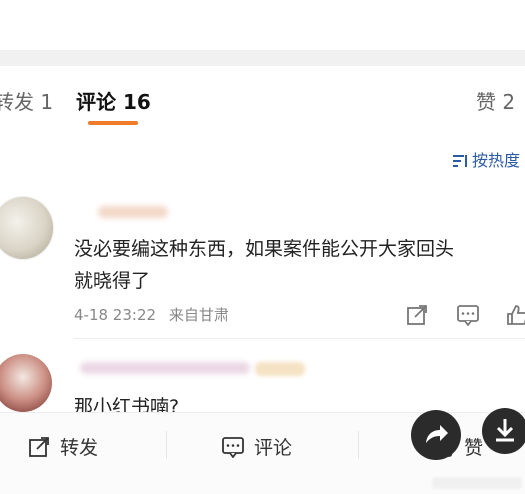  What do you see at coordinates (273, 448) in the screenshot?
I see `comment-label: 评论` at bounding box center [273, 448].